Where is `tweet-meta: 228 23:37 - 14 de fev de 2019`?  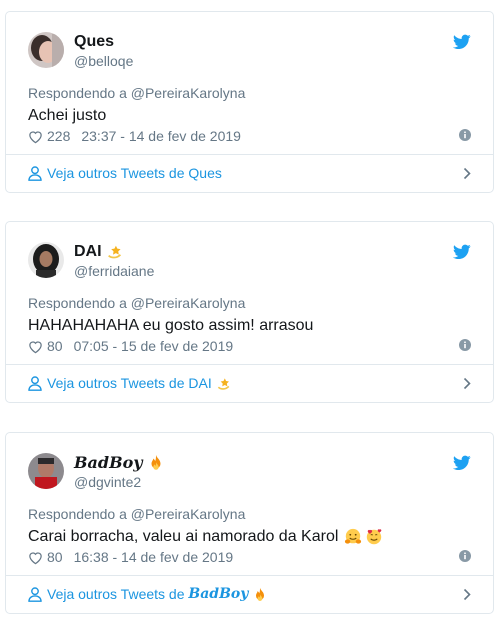 tweet-meta: 228 23:37 - 14 de fev de 2019 is located at coordinates (134, 136).